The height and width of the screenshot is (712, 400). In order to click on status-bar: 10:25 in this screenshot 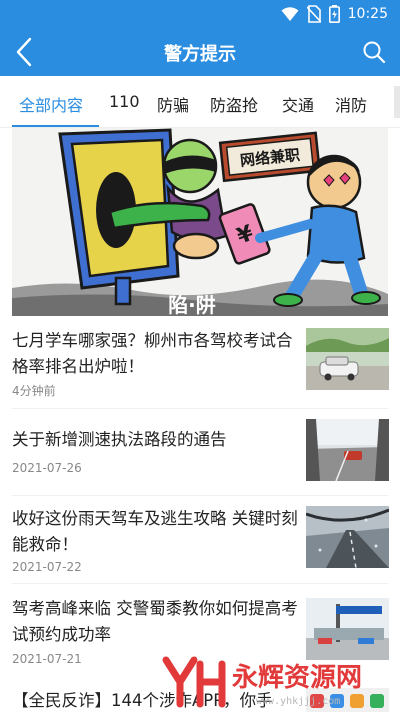, I will do `click(200, 14)`.